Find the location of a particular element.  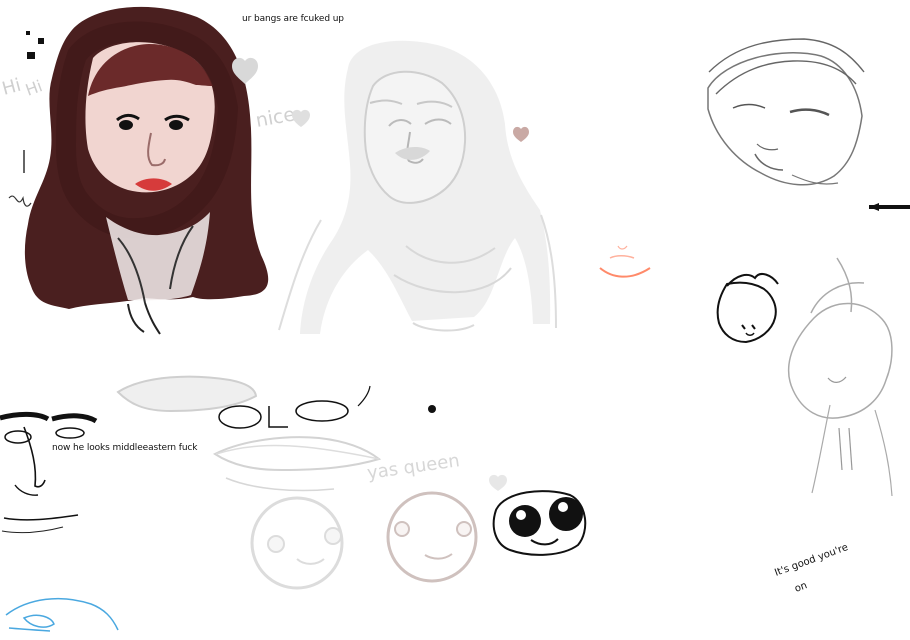

arrow-mark is located at coordinates (889, 207).